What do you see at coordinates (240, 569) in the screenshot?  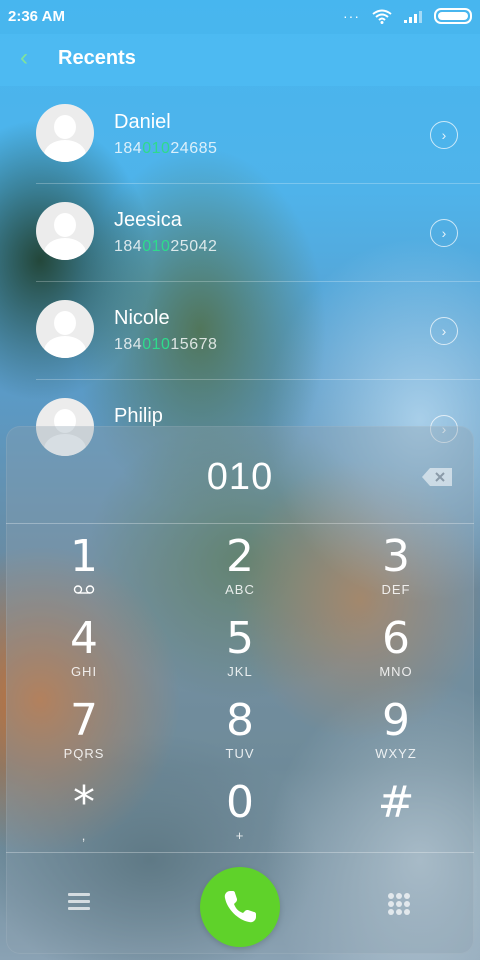 I see `key-2: 2 ABC` at bounding box center [240, 569].